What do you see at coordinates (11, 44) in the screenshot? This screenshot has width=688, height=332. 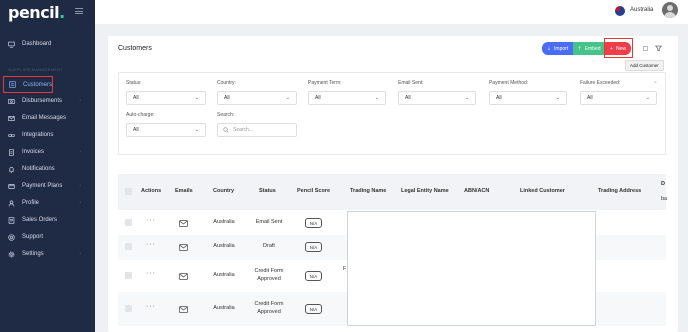 I see `monitor-icon` at bounding box center [11, 44].